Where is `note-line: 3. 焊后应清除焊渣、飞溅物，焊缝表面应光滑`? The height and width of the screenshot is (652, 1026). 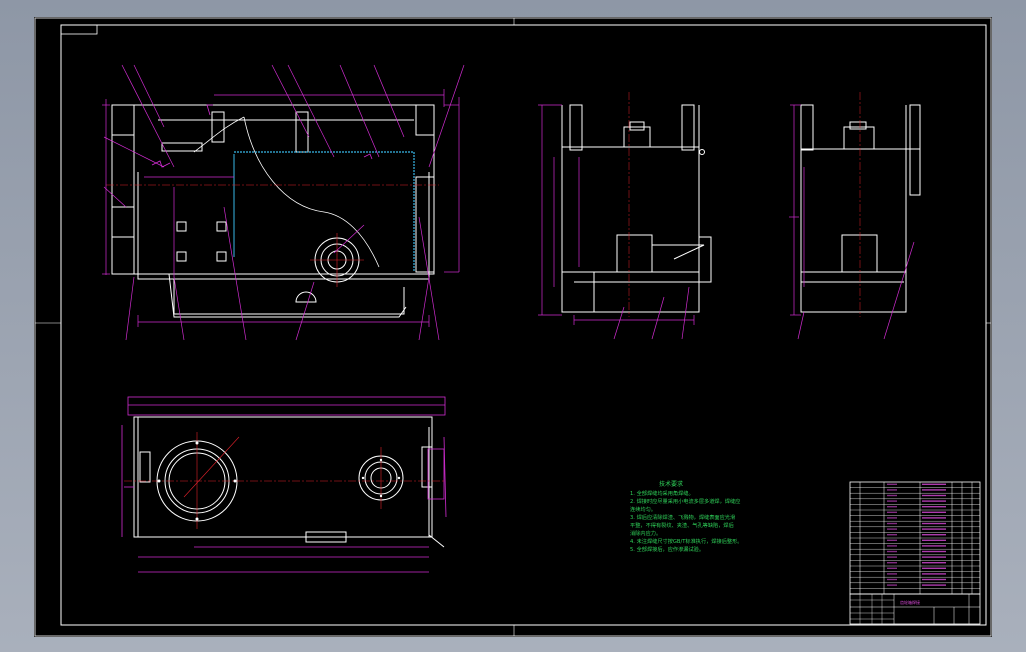
note-line: 3. 焊后应清除焊渣、飞溅物，焊缝表面应光滑 is located at coordinates (682, 517).